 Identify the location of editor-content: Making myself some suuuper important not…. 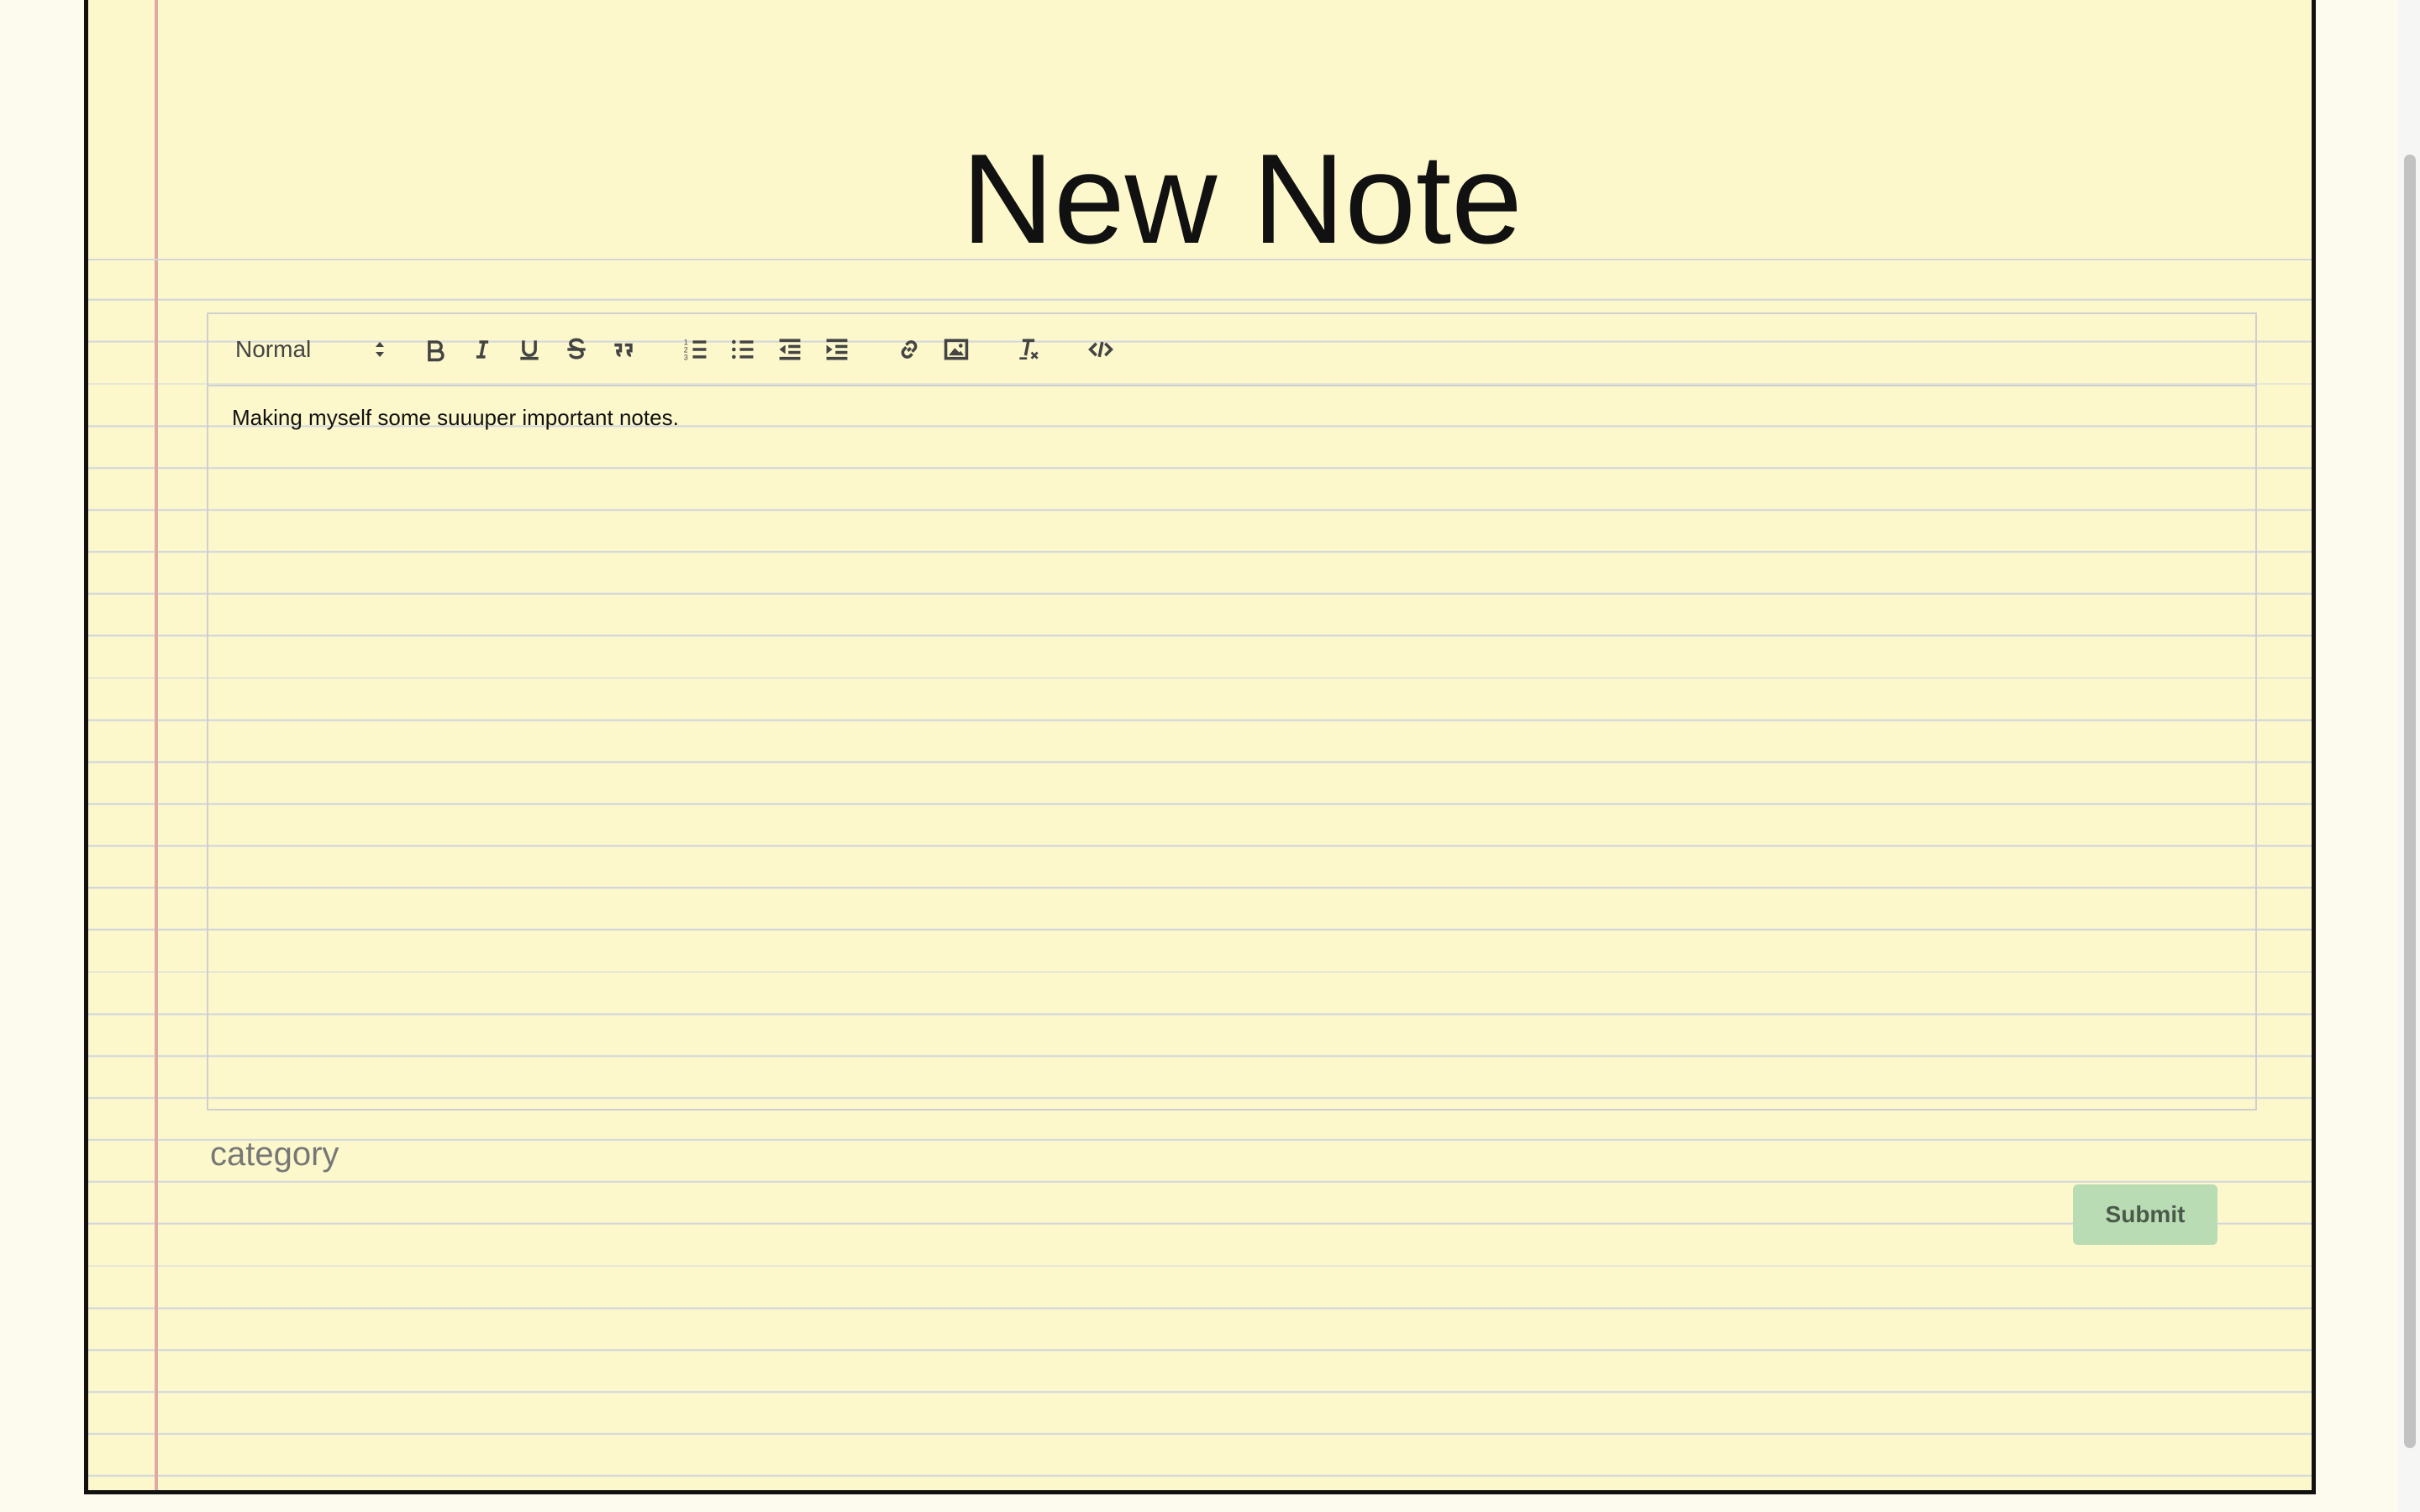
(1231, 417).